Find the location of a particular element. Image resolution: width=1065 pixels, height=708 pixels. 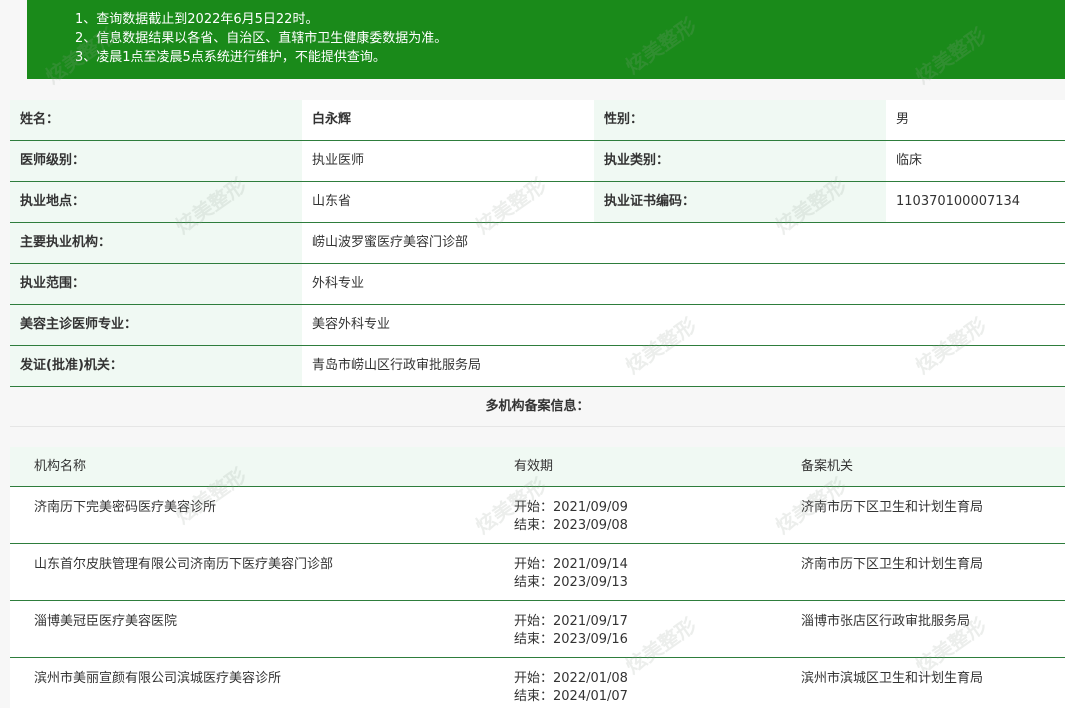

scope-label: 执业范围： is located at coordinates (156, 284).